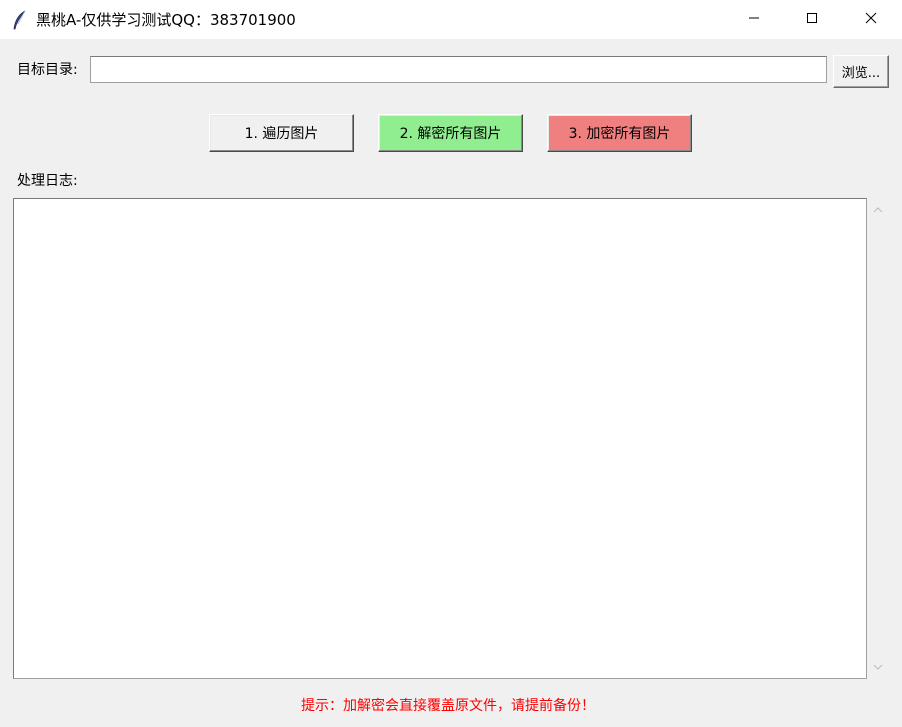  Describe the element at coordinates (878, 438) in the screenshot. I see `log-scrollbar` at that location.